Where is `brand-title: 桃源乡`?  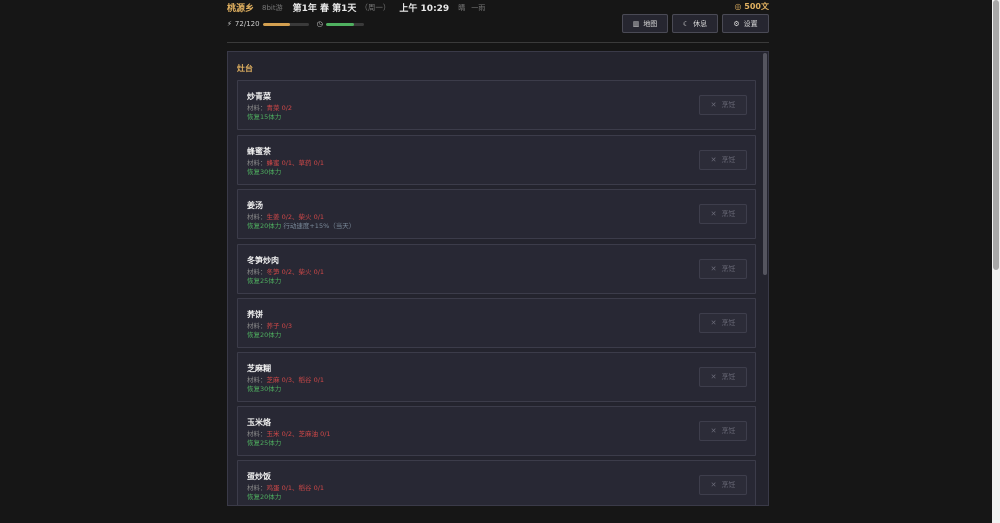 brand-title: 桃源乡 is located at coordinates (241, 9).